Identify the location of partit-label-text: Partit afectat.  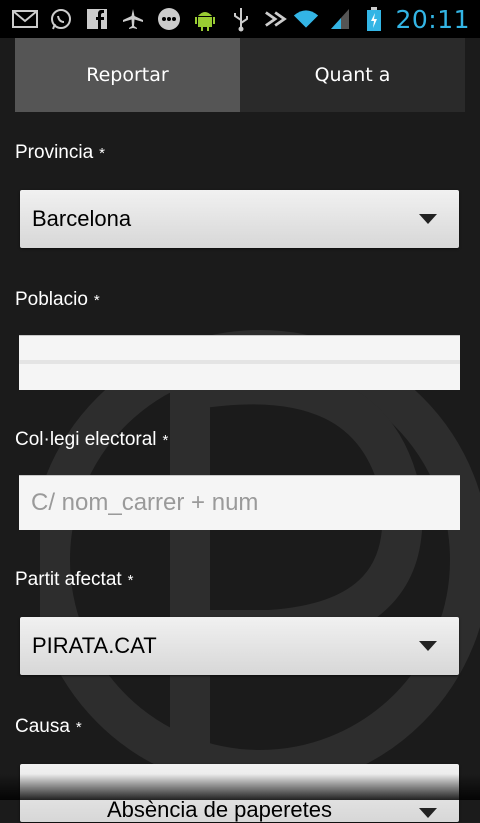
(68, 579).